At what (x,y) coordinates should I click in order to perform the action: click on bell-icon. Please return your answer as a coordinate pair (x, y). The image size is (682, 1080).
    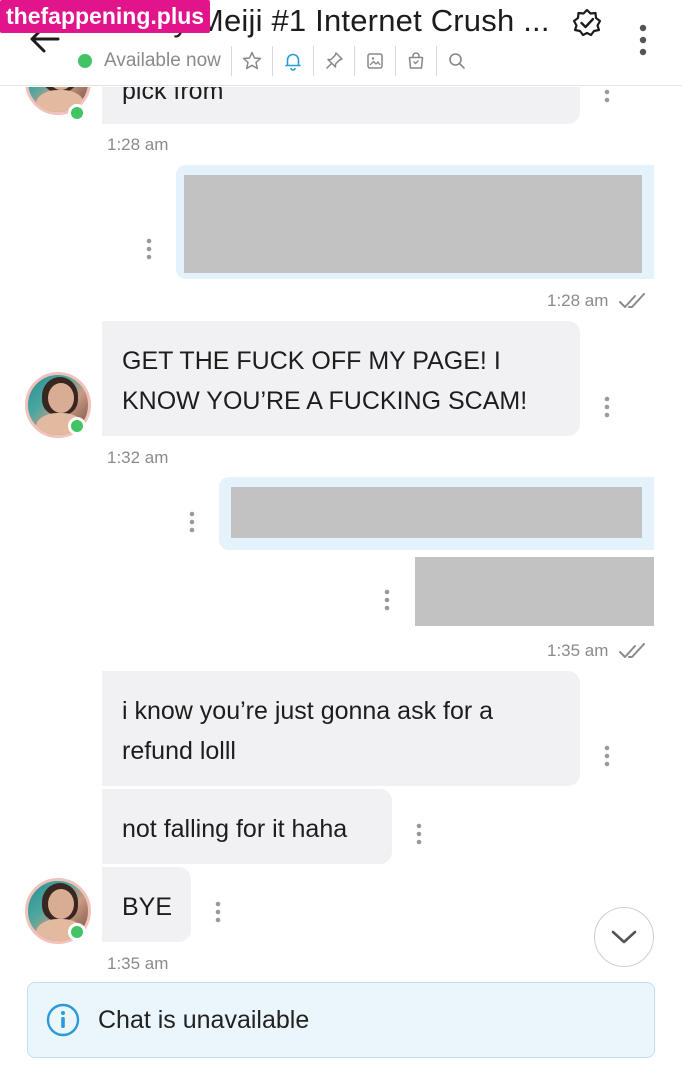
    Looking at the image, I should click on (293, 62).